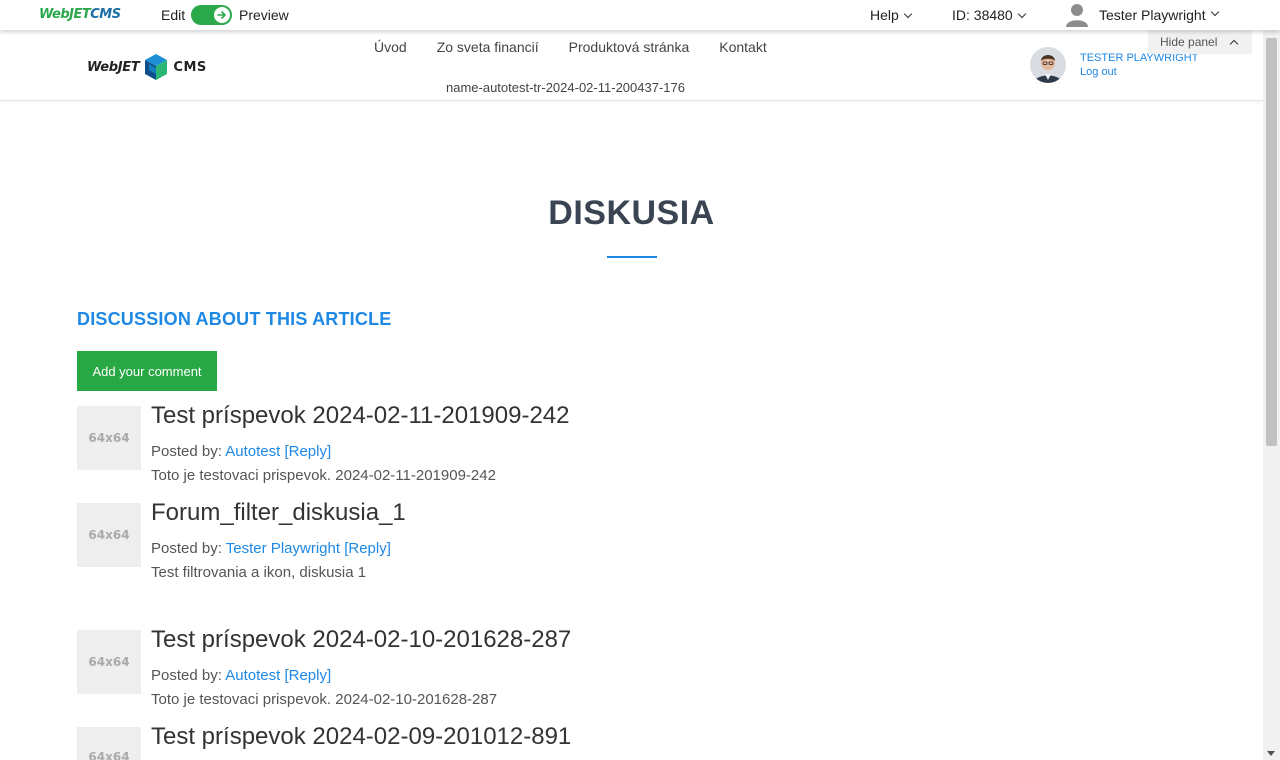  I want to click on subnav-item: name-autotest-tr-2024-02-11-200437-176, so click(565, 87).